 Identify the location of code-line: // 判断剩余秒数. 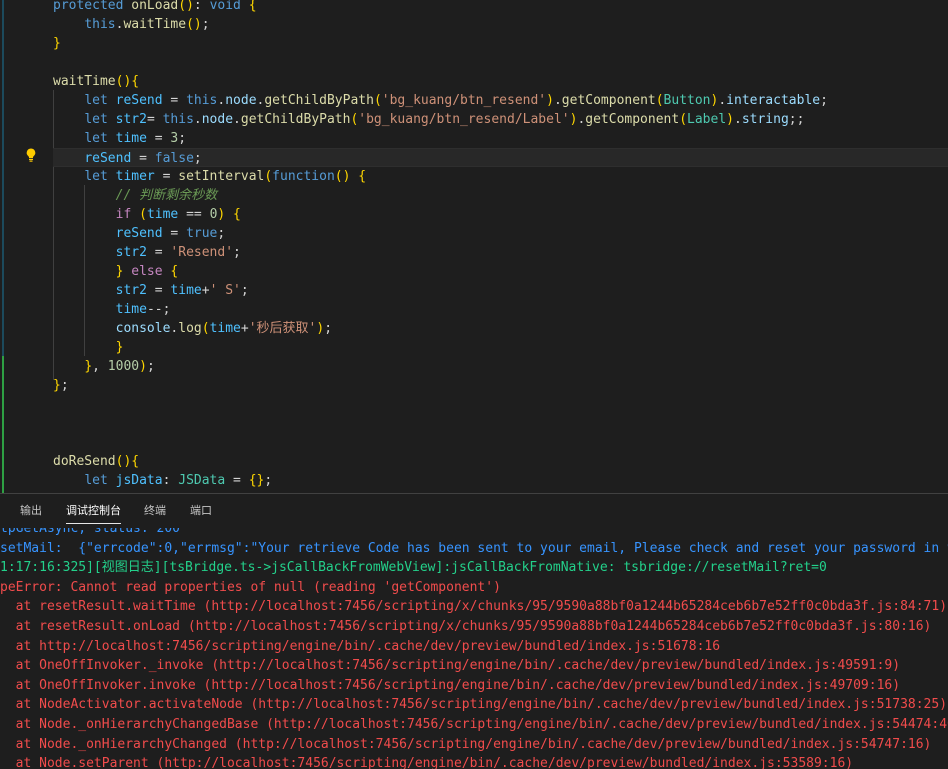
(500, 195).